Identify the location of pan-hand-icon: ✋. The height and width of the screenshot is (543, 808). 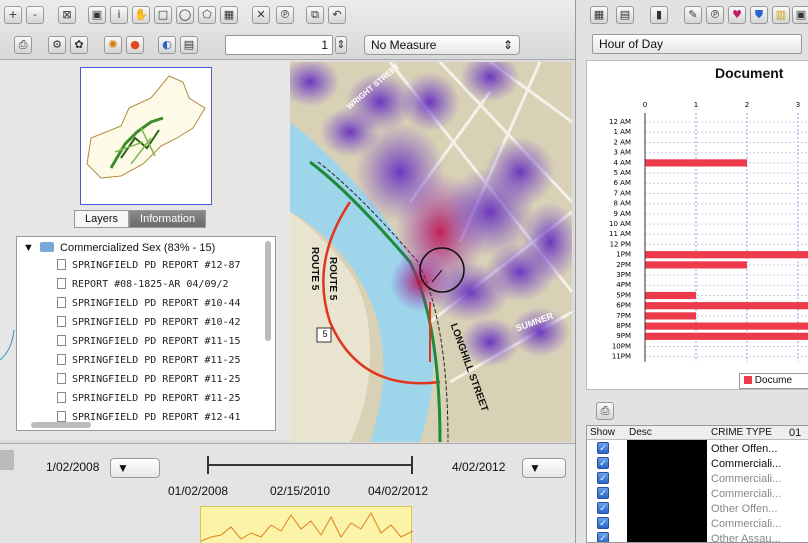
(141, 15).